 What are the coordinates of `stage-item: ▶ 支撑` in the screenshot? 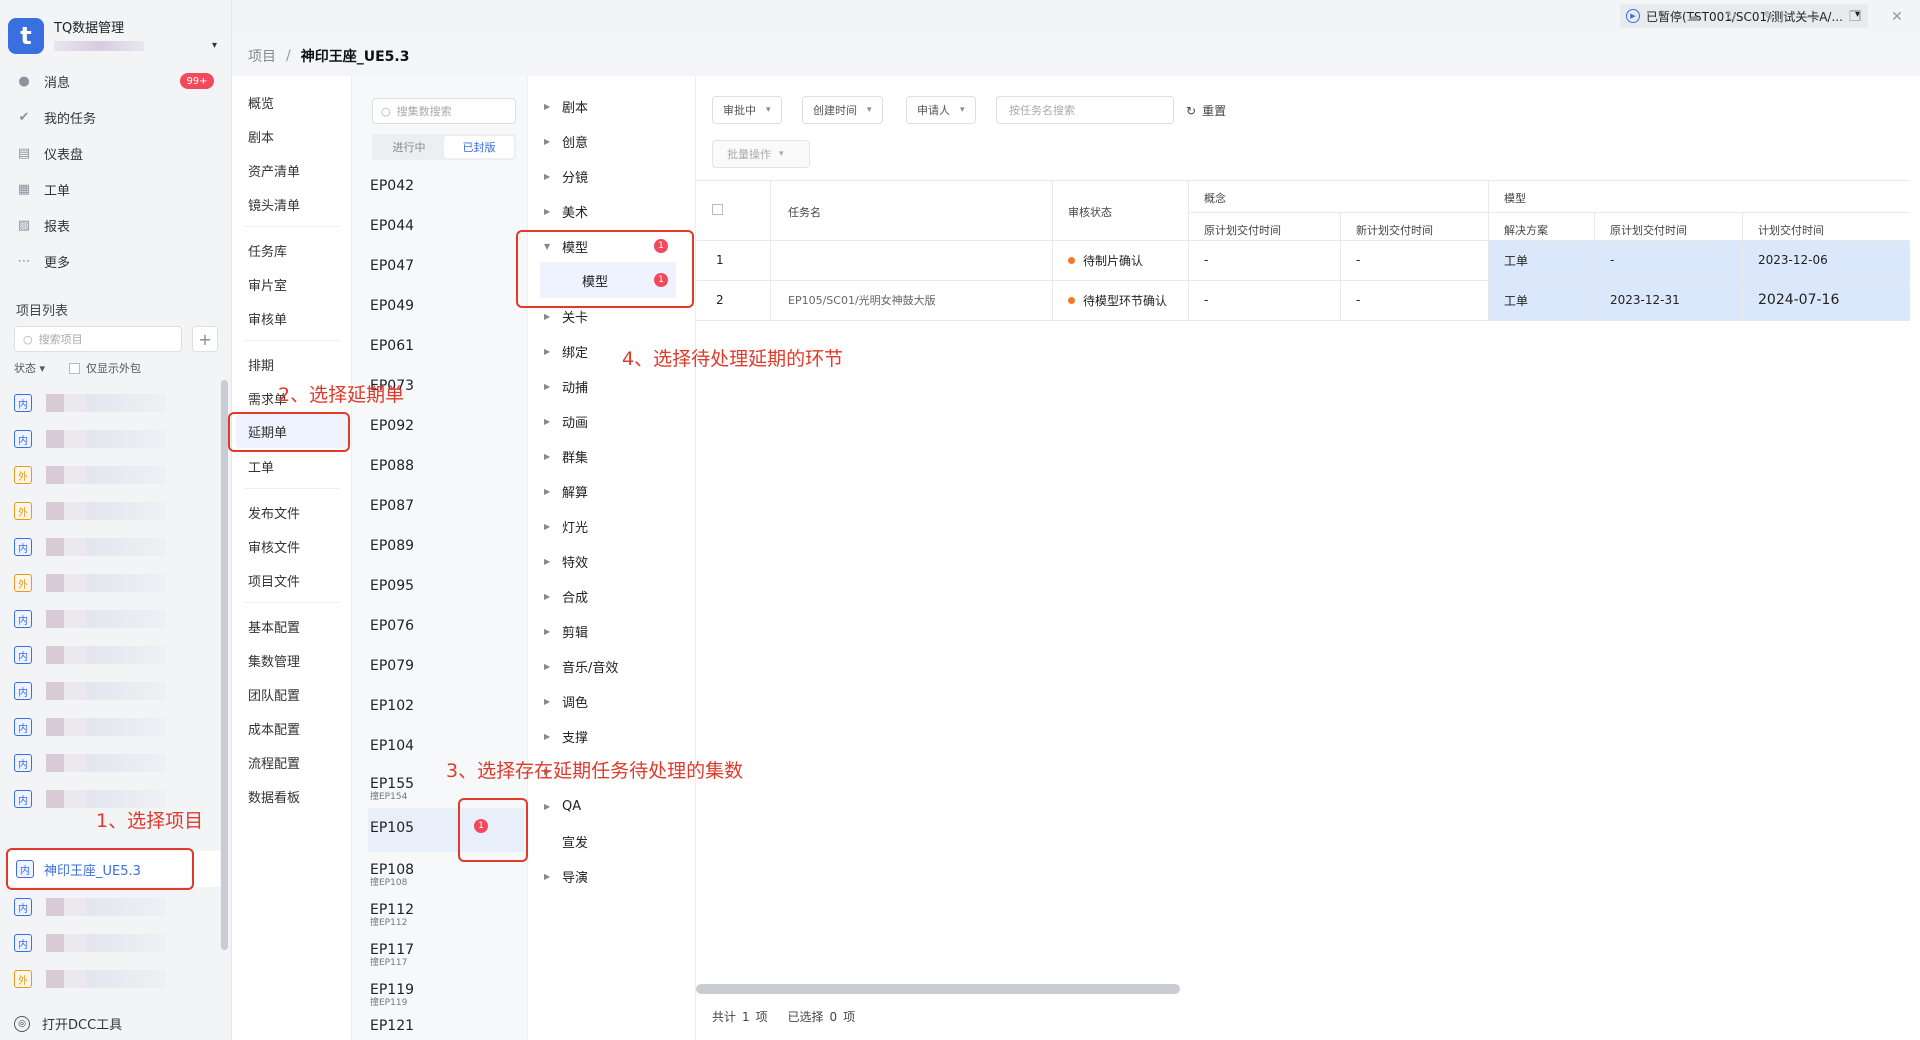 It's located at (566, 736).